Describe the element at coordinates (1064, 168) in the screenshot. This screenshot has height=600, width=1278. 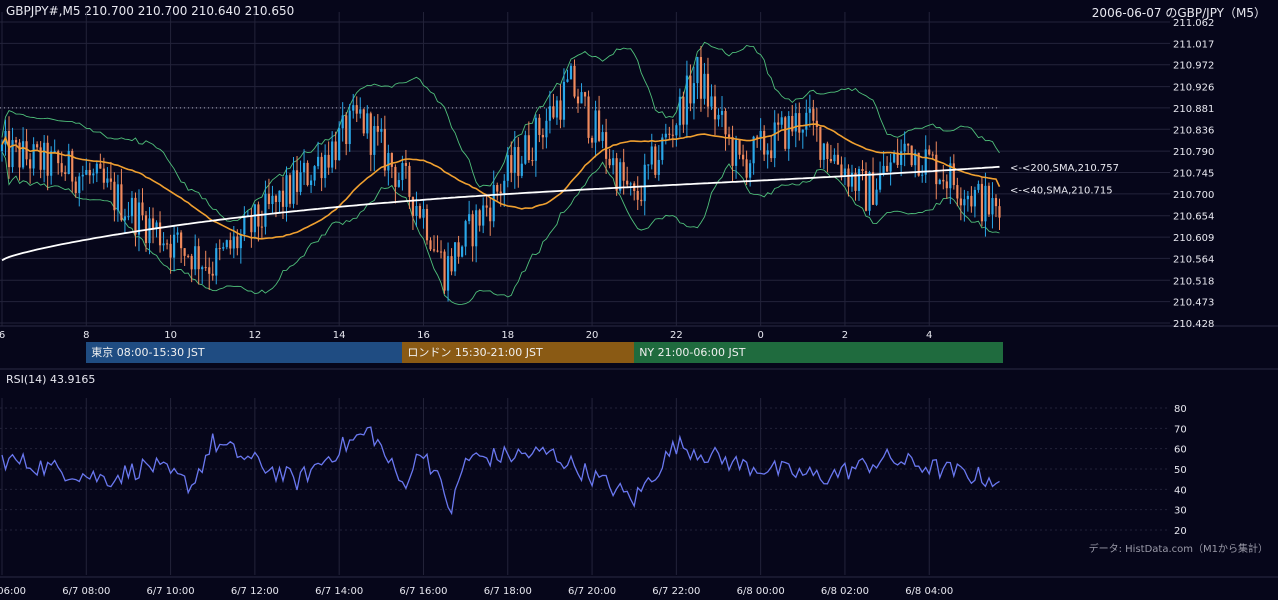
I see `sma200-label: <-<200,SMA,210.757` at that location.